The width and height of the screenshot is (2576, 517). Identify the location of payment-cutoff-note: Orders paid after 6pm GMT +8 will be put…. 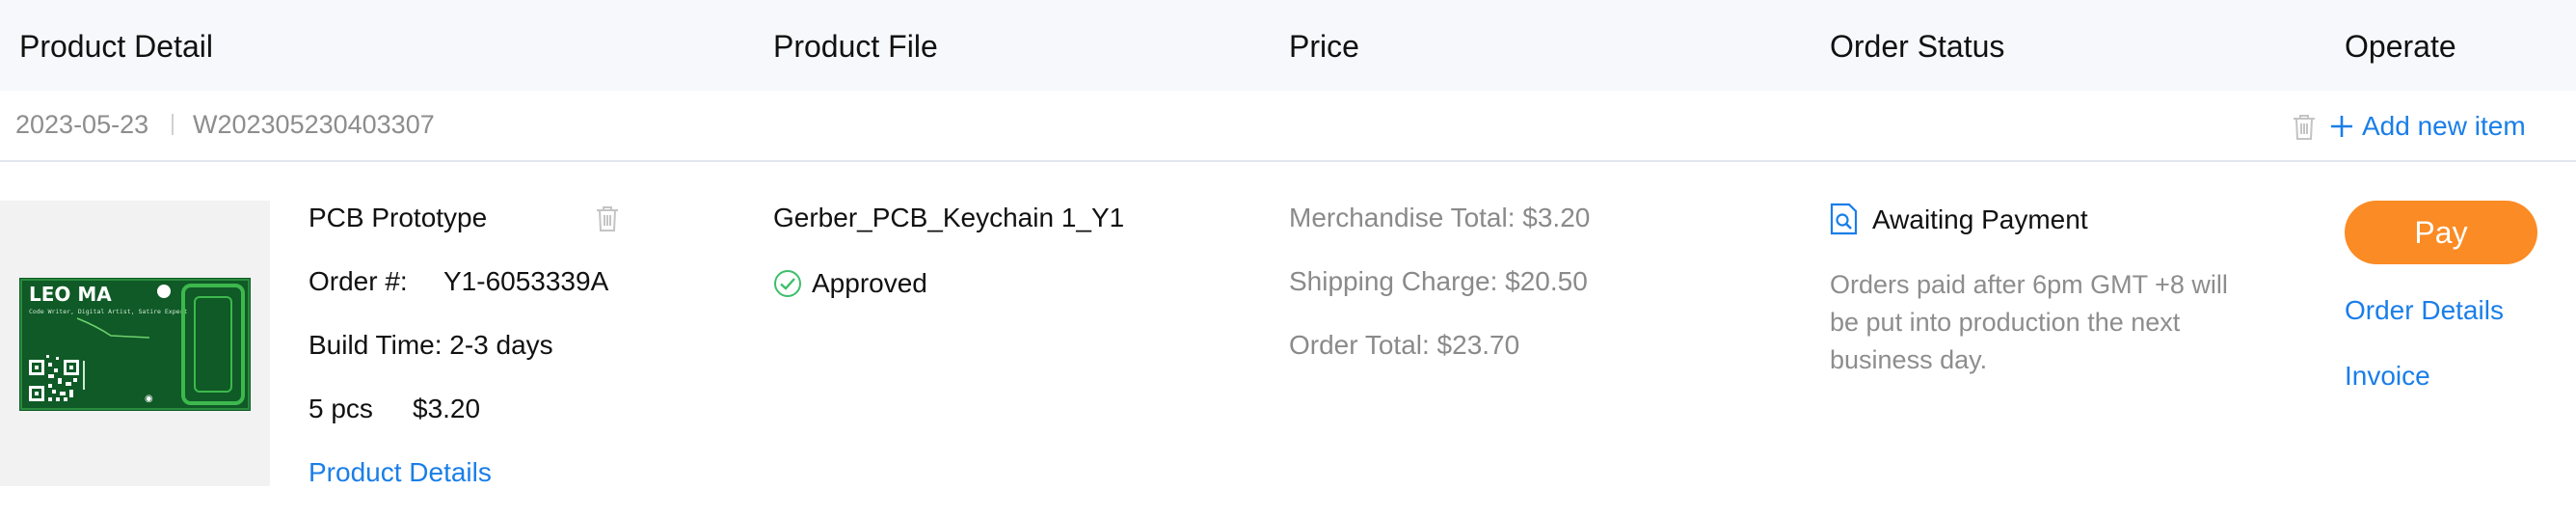
(2029, 322).